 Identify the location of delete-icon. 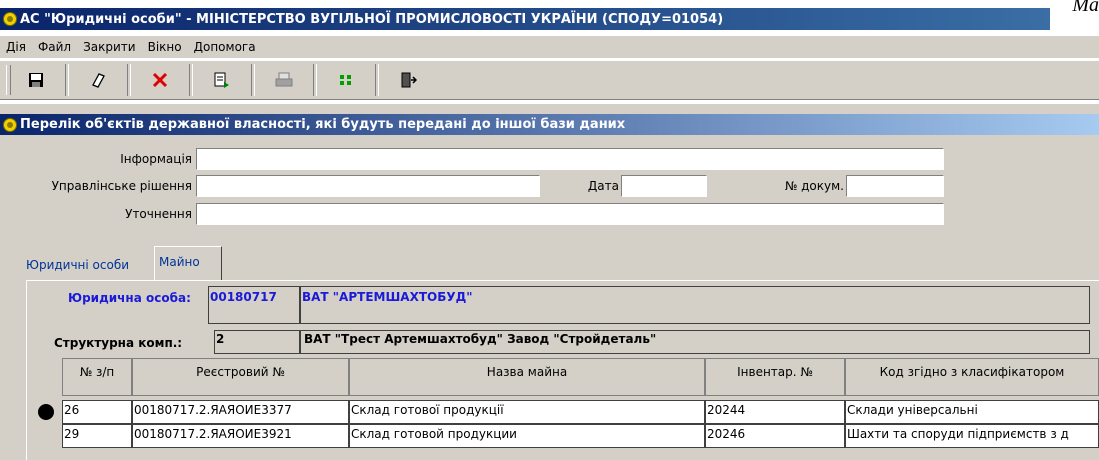
(160, 80).